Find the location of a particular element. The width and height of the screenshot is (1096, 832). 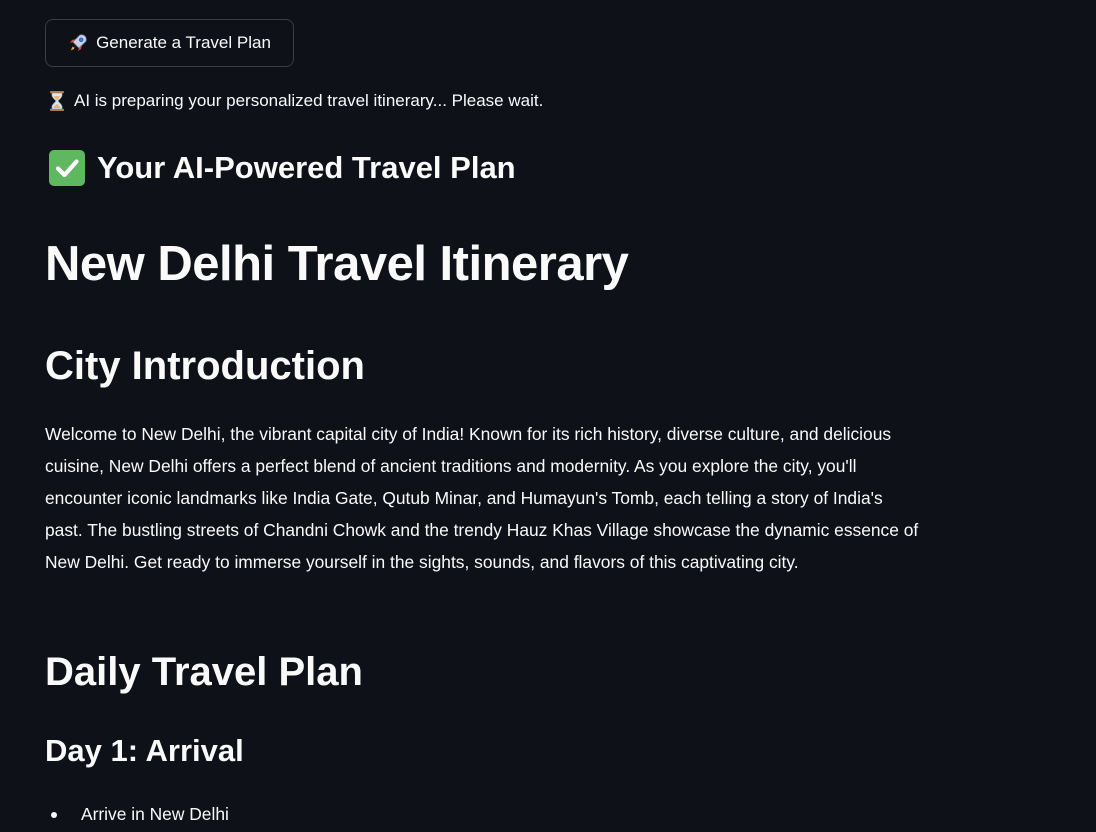

list-item-text: Arrive in New Delhi is located at coordinates (155, 814).